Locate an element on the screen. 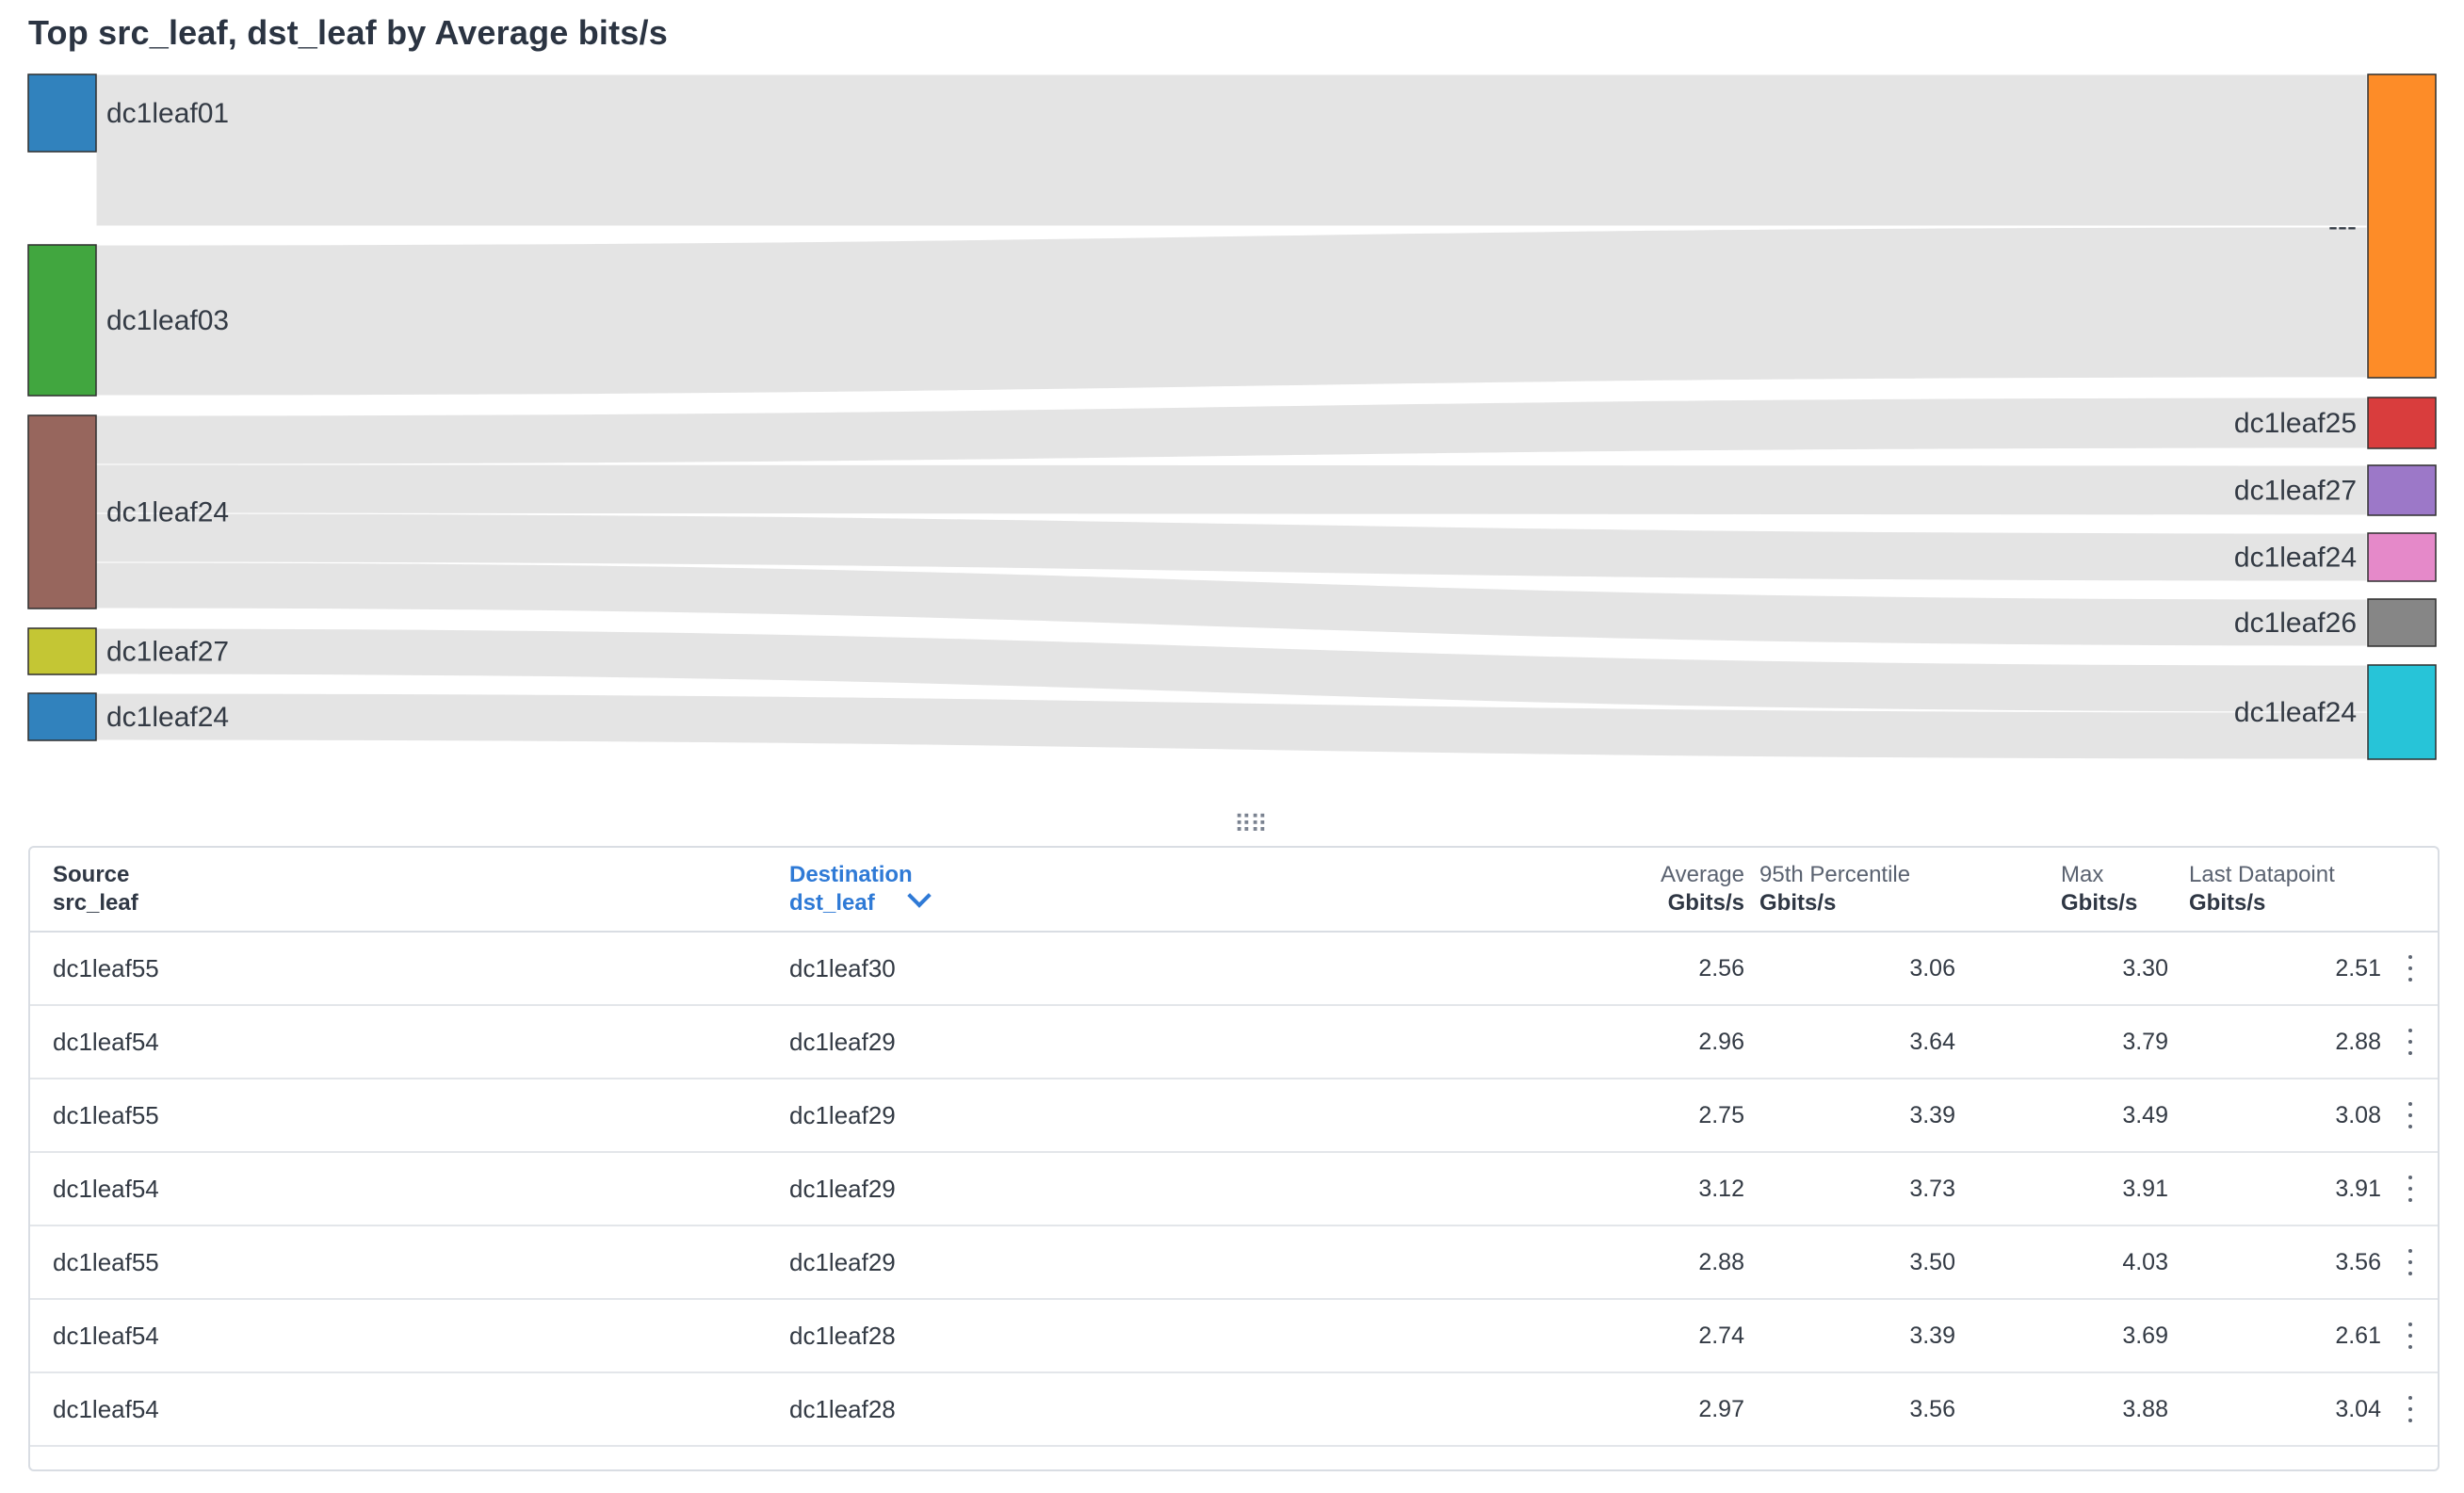 This screenshot has height=1493, width=2464. sankey-source-label: dc1leaf01 is located at coordinates (168, 113).